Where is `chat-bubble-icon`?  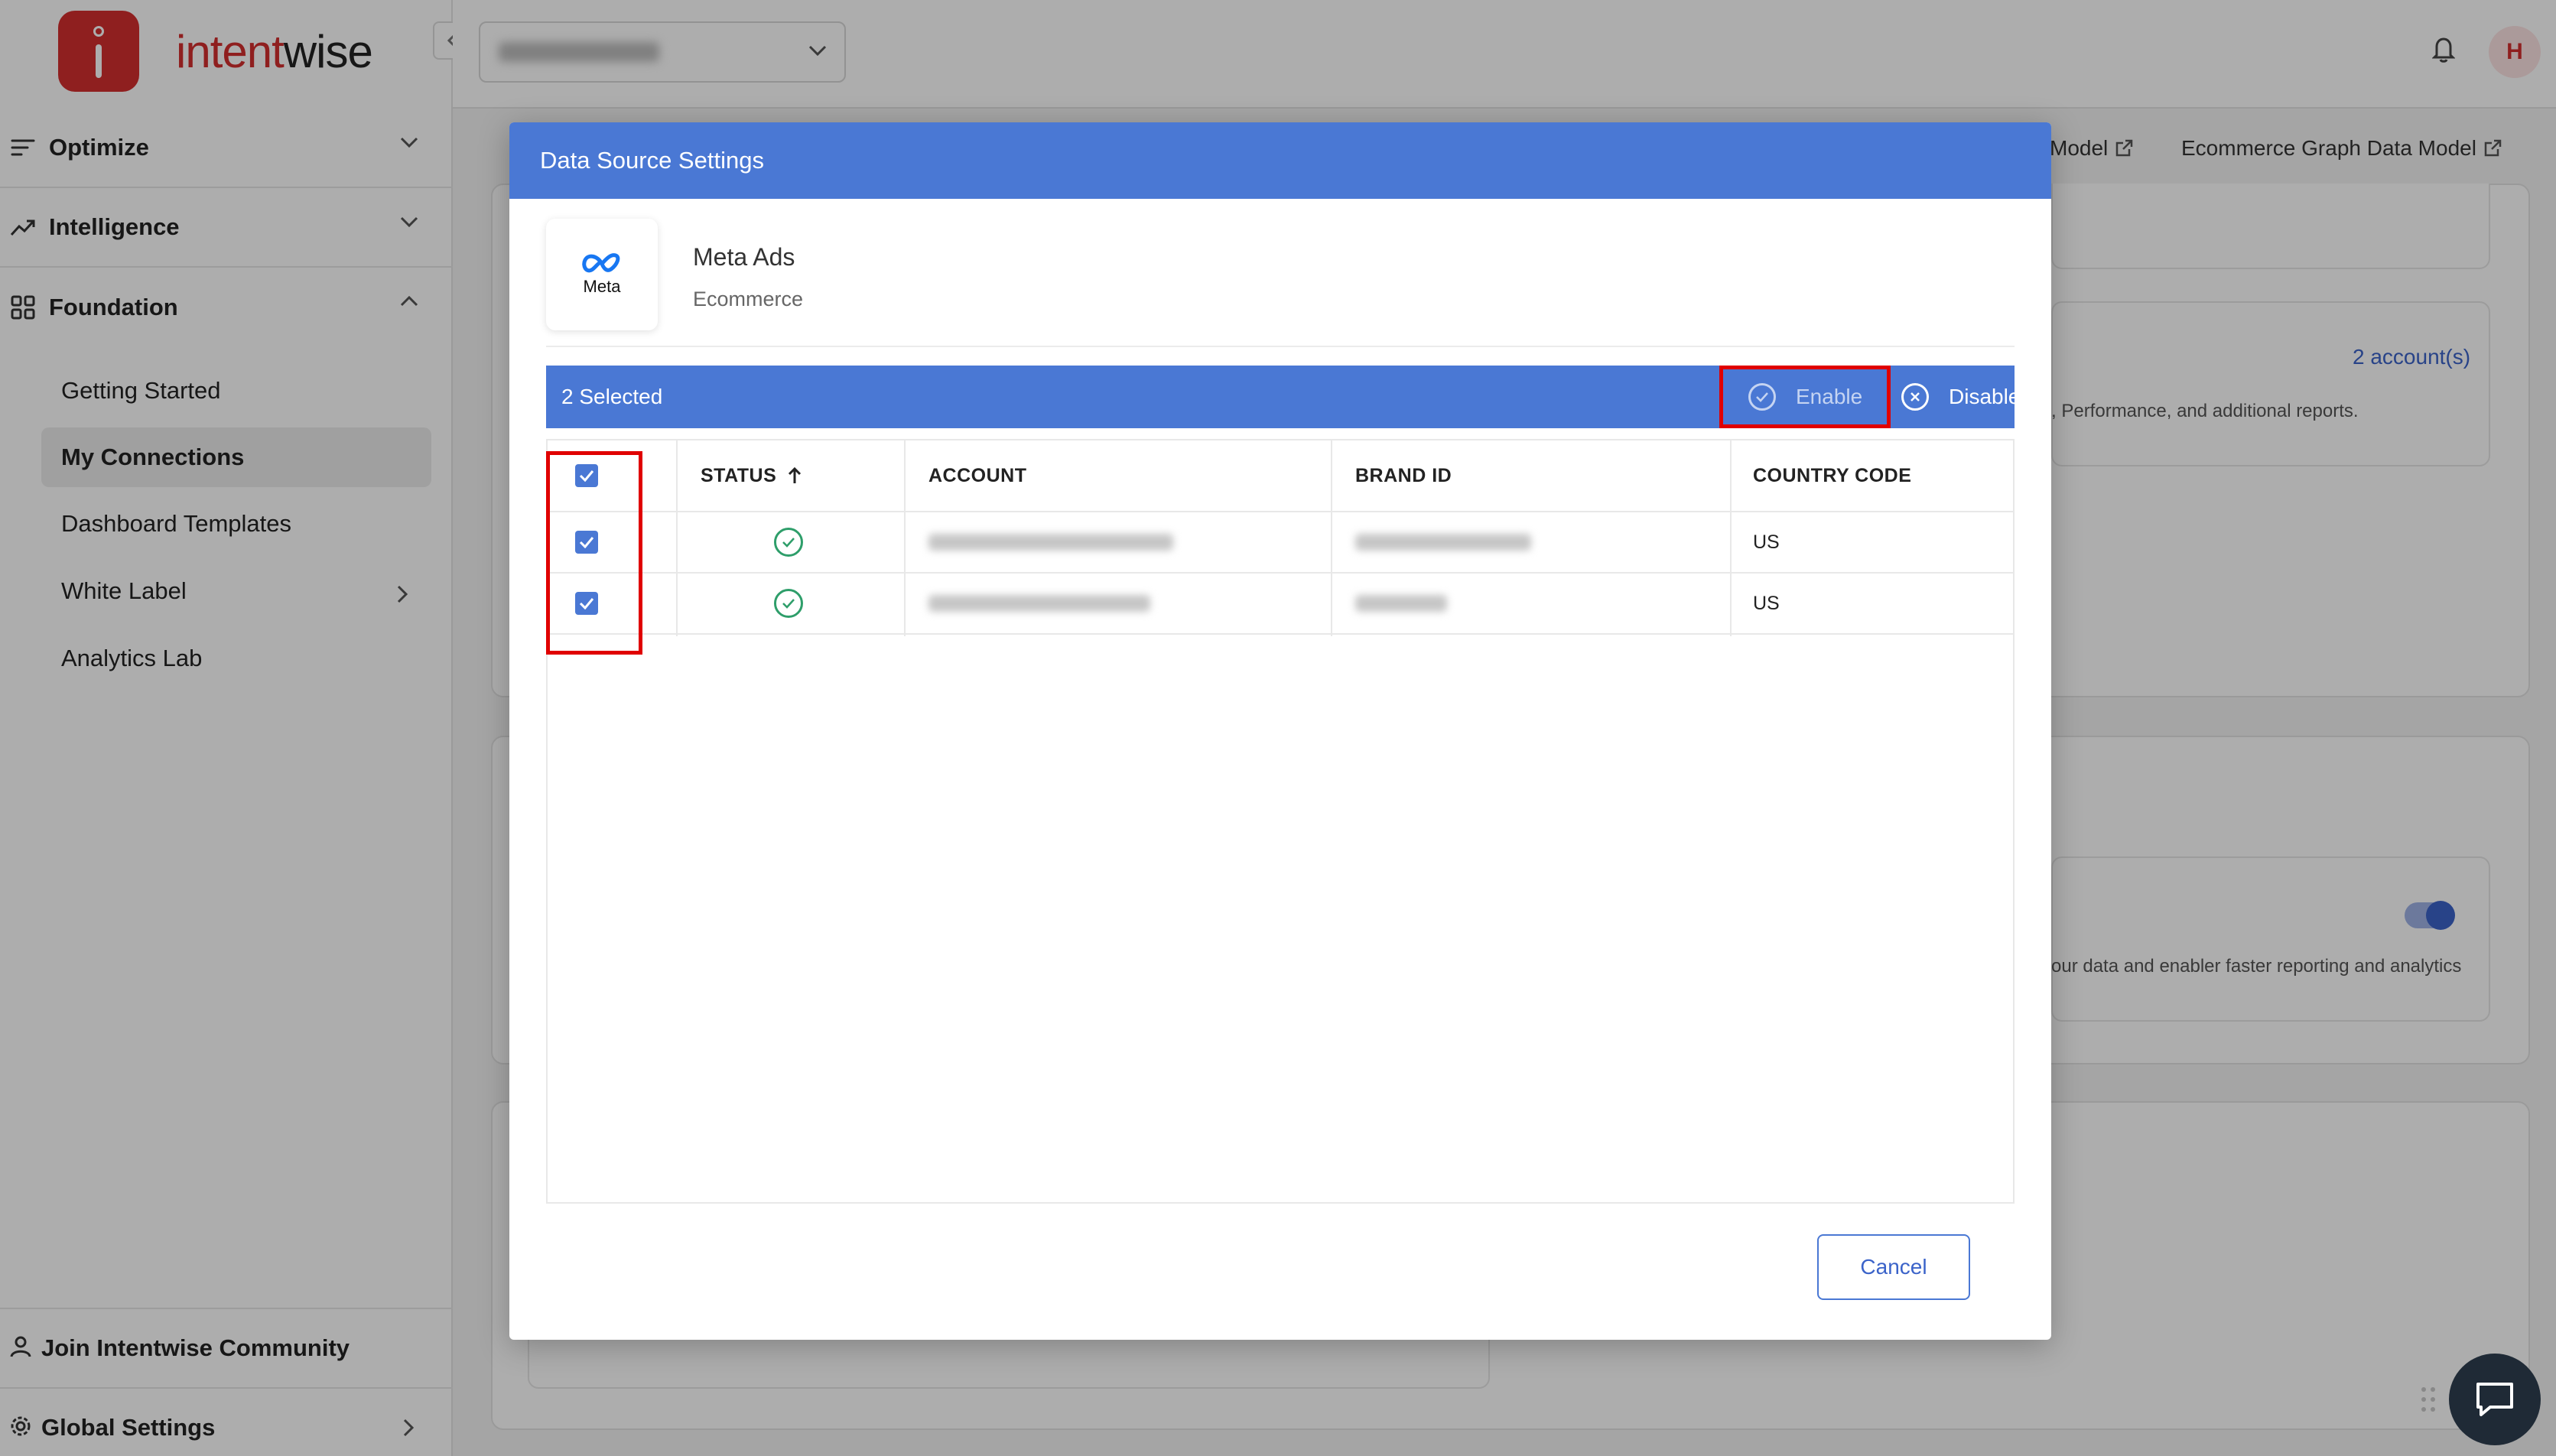 chat-bubble-icon is located at coordinates (2495, 1399).